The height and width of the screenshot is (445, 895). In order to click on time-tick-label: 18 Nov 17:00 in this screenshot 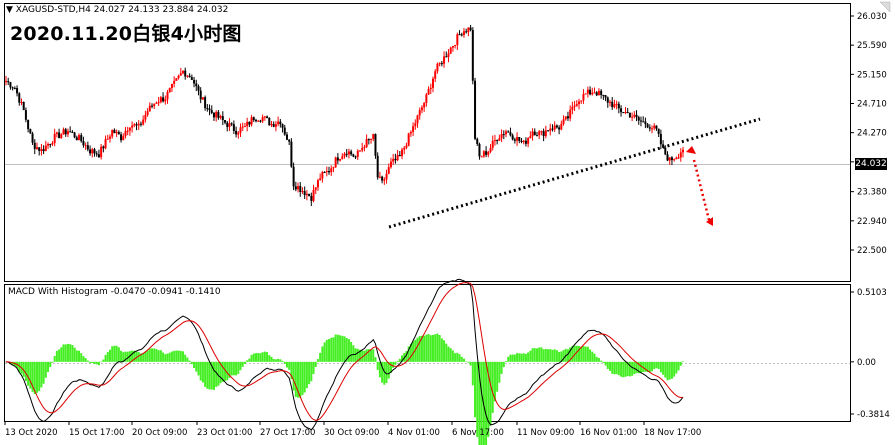, I will do `click(672, 433)`.